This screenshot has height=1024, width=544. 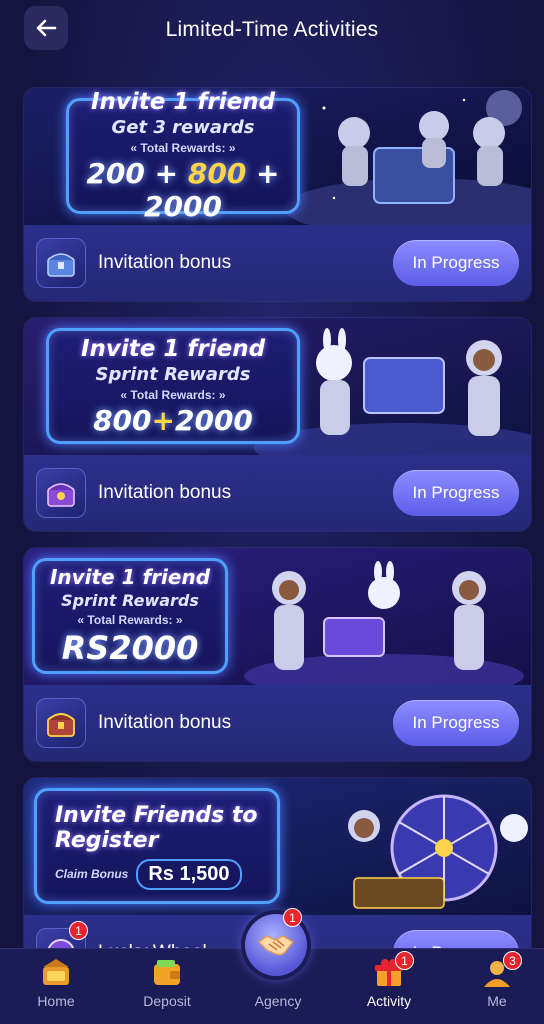 What do you see at coordinates (173, 420) in the screenshot?
I see `promo-amount: 800+2000` at bounding box center [173, 420].